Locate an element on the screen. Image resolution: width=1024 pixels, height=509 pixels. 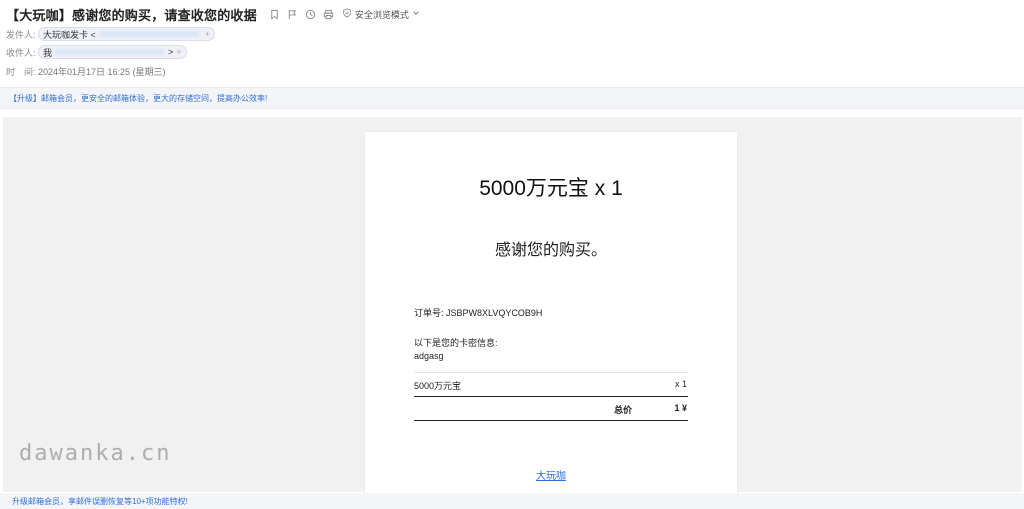
item-name: 5000万元宝 is located at coordinates (438, 386).